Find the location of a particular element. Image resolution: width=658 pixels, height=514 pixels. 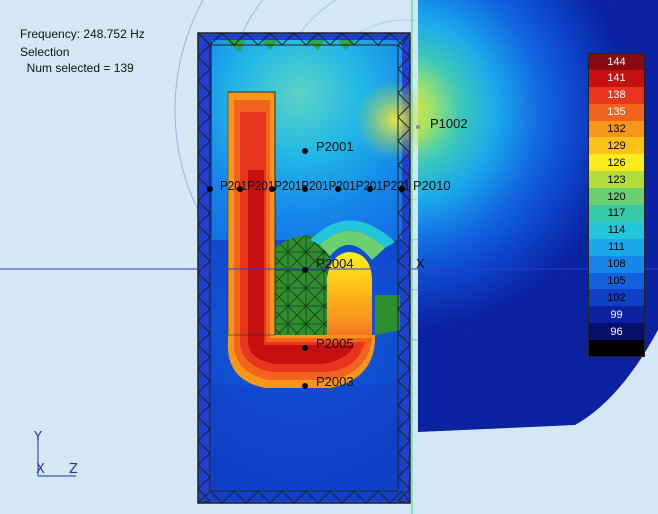

point-p2005-marker is located at coordinates (305, 348).